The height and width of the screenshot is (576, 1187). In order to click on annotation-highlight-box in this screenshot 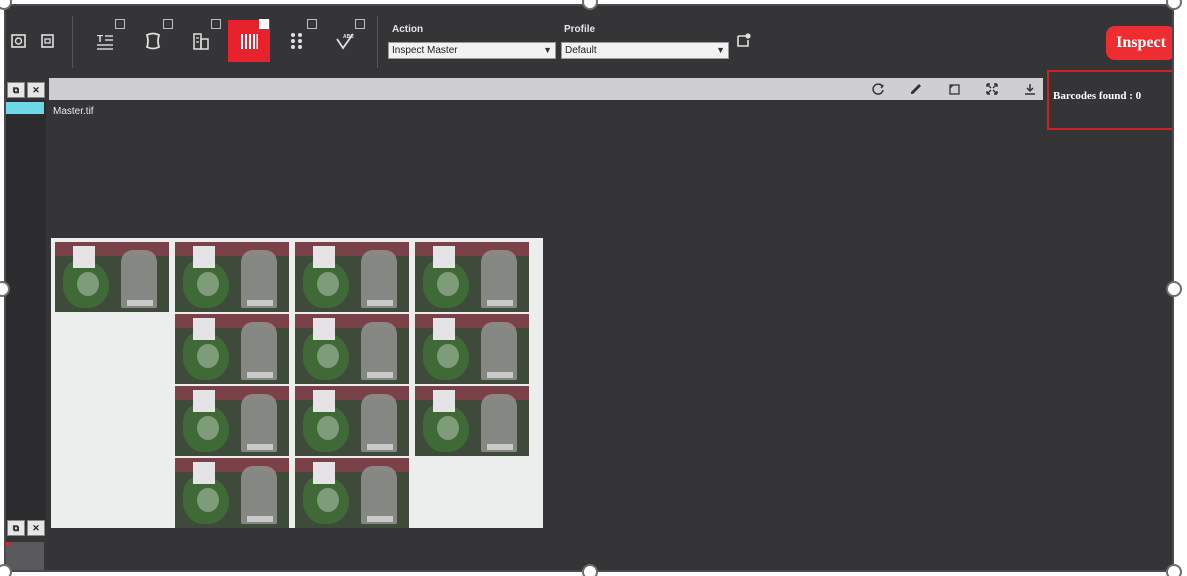, I will do `click(1109, 100)`.